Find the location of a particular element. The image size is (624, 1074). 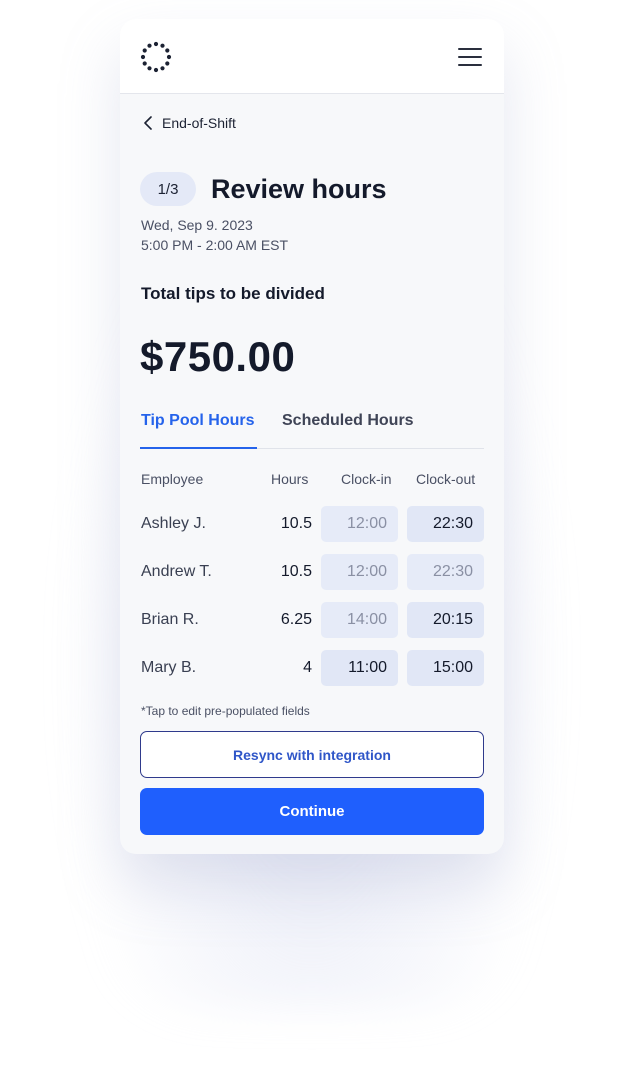

tips-label: Total tips to be divided is located at coordinates (233, 293).